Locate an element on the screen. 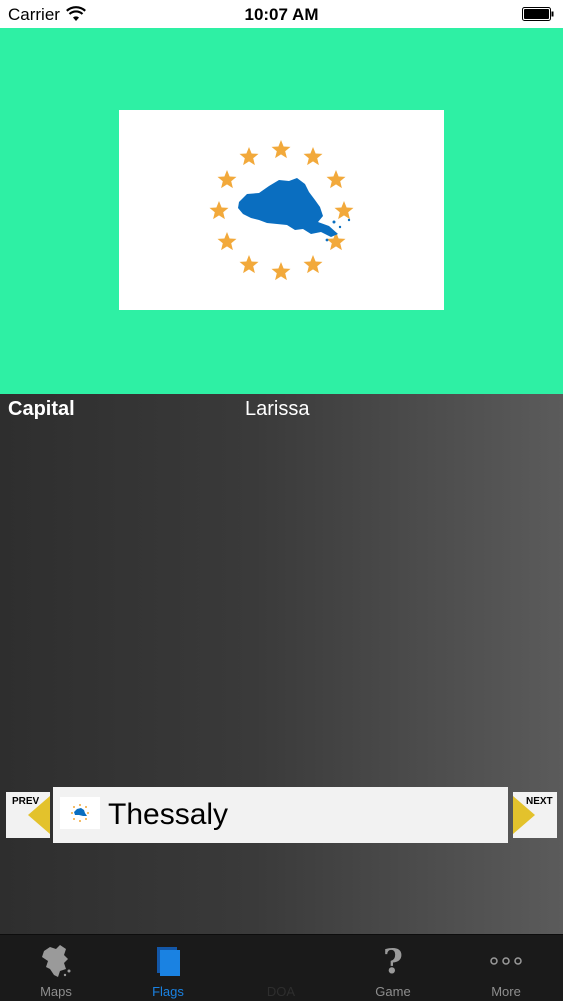 This screenshot has height=1001, width=563. prev-button: PREV is located at coordinates (28, 815).